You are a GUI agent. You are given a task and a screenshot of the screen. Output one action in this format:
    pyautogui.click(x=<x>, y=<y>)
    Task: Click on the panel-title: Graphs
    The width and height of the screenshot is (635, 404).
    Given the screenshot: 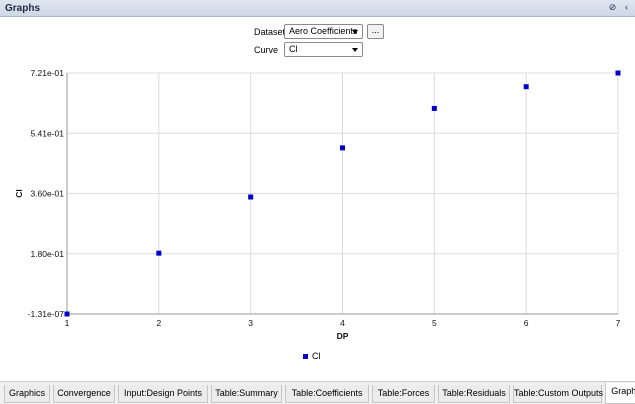 What is the action you would take?
    pyautogui.click(x=23, y=8)
    